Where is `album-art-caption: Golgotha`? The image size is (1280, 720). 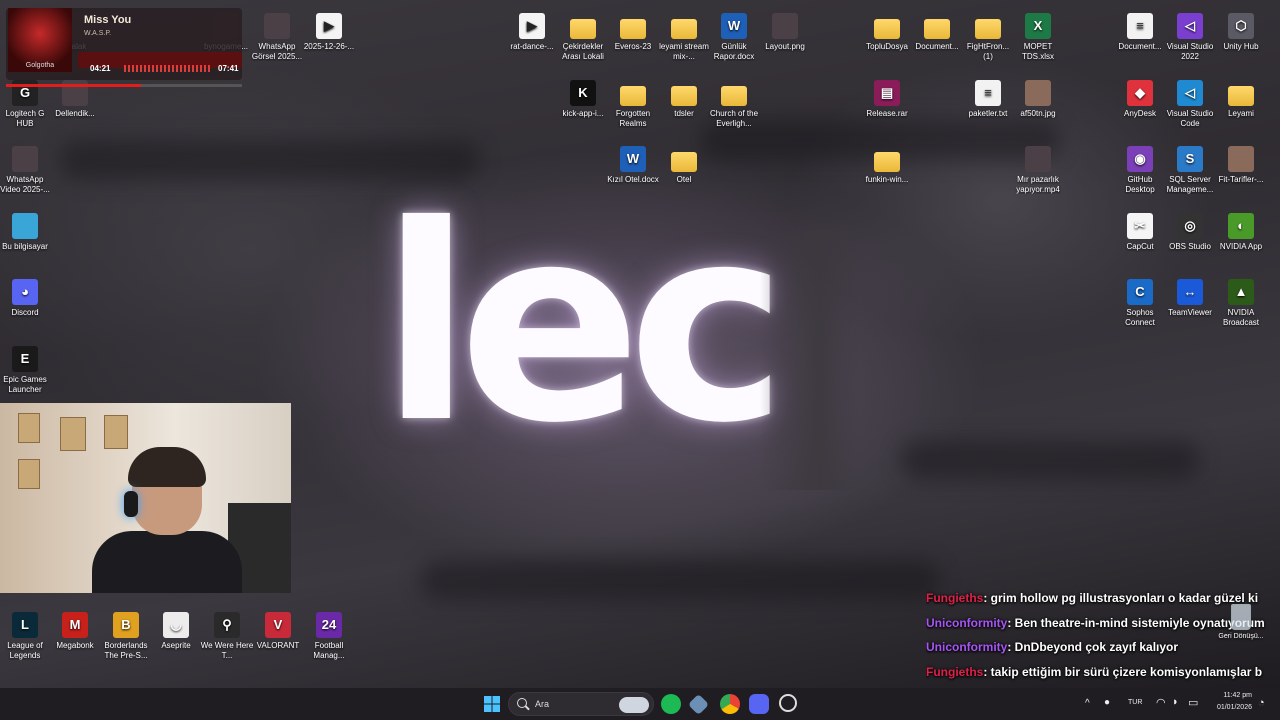 album-art-caption: Golgotha is located at coordinates (40, 65).